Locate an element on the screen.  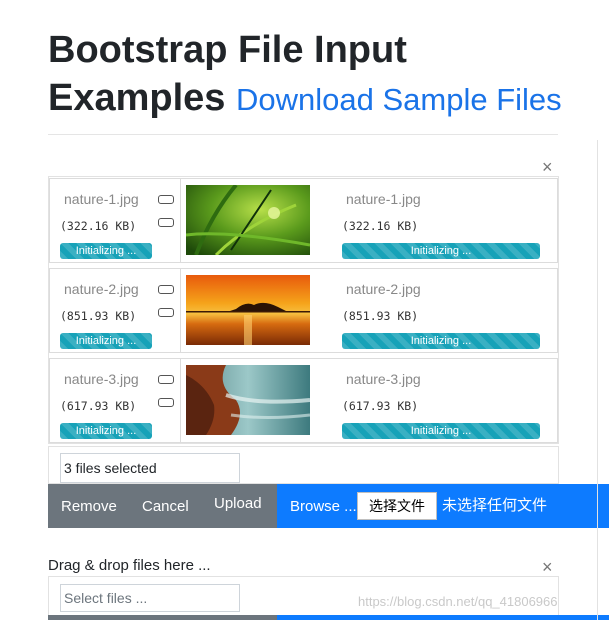
file-size-detail-2: (851.93 KB) is located at coordinates (380, 316).